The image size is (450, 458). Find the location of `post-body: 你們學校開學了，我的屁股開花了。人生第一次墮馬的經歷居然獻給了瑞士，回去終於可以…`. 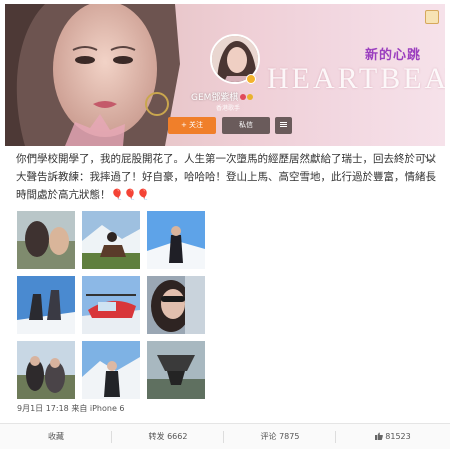

post-body: 你們學校開學了，我的屁股開花了。人生第一次墮馬的經歷居然獻給了瑞士，回去終於可以… is located at coordinates (226, 177).